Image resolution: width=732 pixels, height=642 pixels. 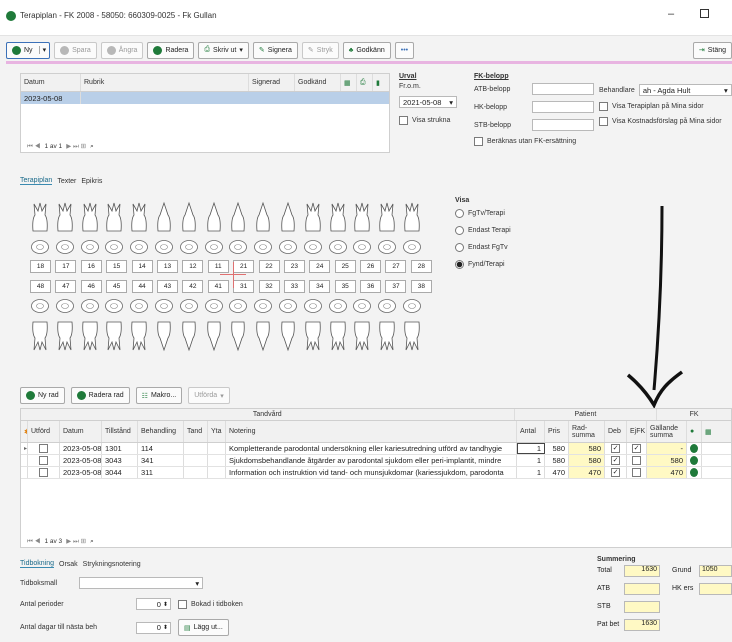 What do you see at coordinates (36, 181) in the screenshot?
I see `tab-terapiplan: Terapiplan` at bounding box center [36, 181].